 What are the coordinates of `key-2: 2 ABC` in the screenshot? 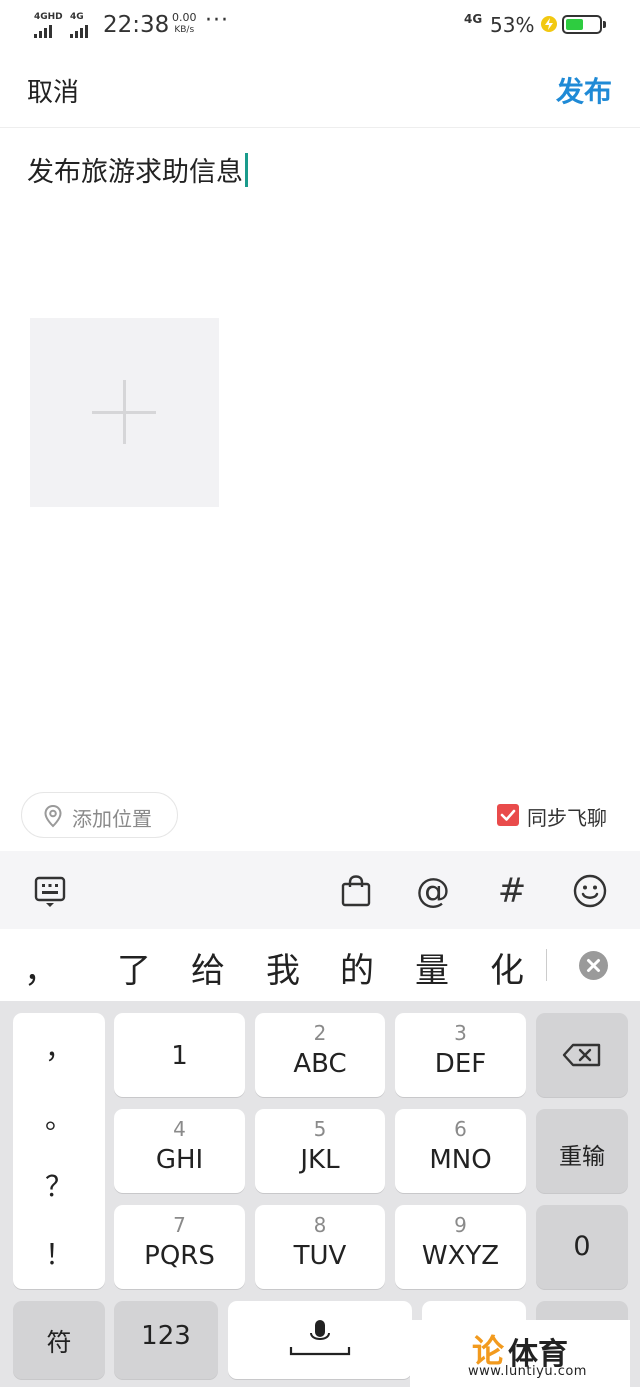 It's located at (320, 1055).